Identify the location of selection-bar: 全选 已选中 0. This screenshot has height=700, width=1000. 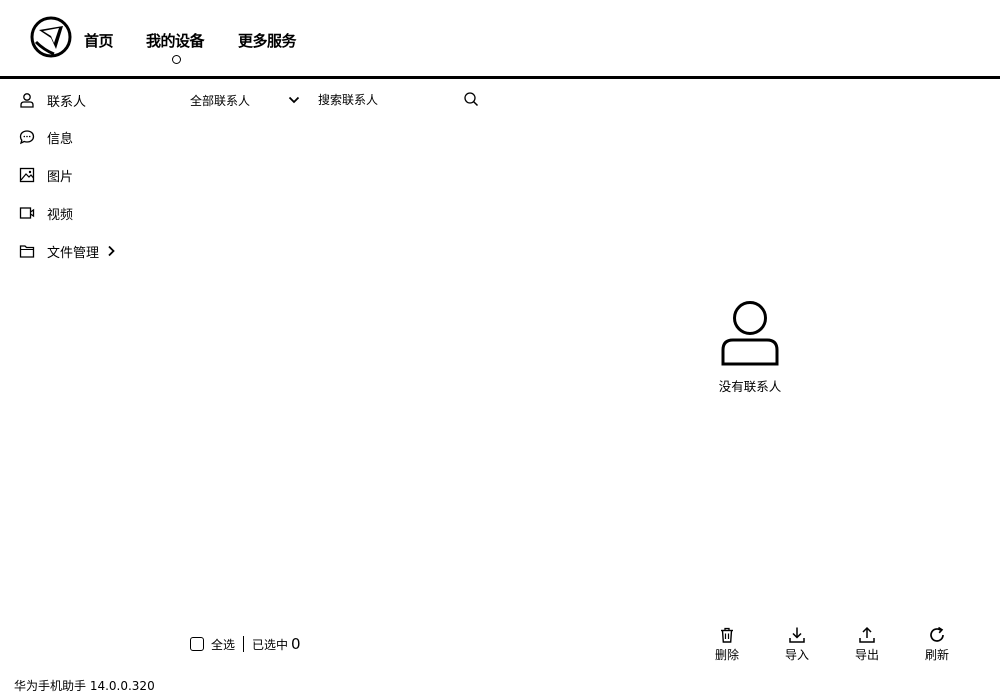
(245, 644).